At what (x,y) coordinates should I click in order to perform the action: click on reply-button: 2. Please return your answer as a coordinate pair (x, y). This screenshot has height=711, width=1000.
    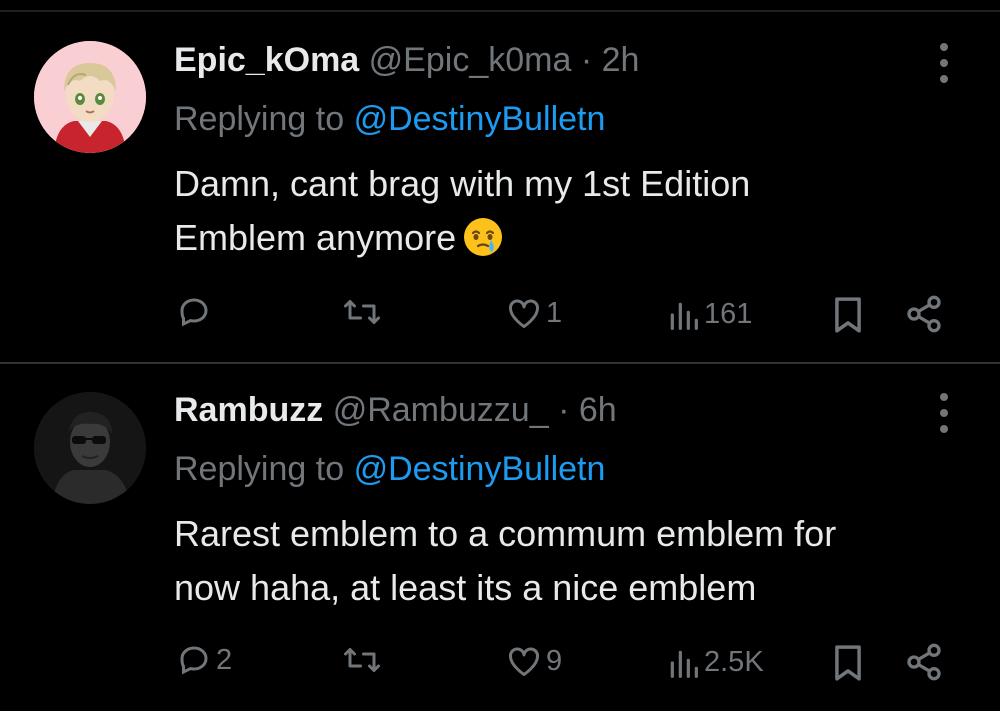
    Looking at the image, I should click on (204, 660).